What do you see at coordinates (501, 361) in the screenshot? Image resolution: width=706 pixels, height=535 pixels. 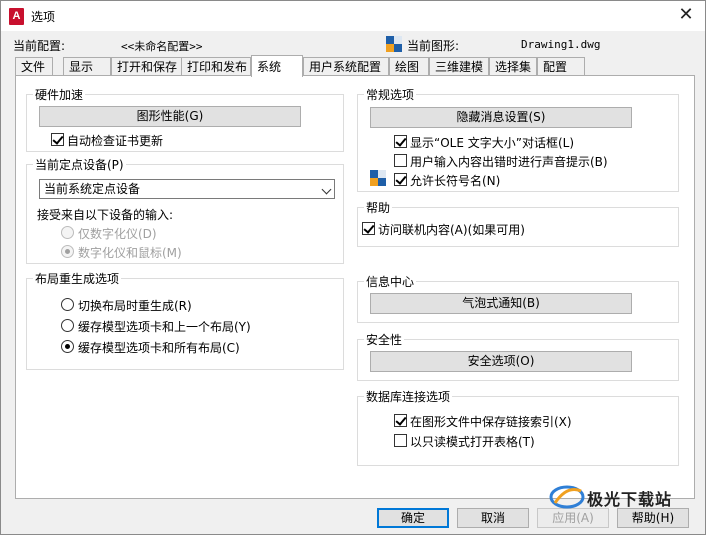 I see `security-options-button: 安全选项(O)` at bounding box center [501, 361].